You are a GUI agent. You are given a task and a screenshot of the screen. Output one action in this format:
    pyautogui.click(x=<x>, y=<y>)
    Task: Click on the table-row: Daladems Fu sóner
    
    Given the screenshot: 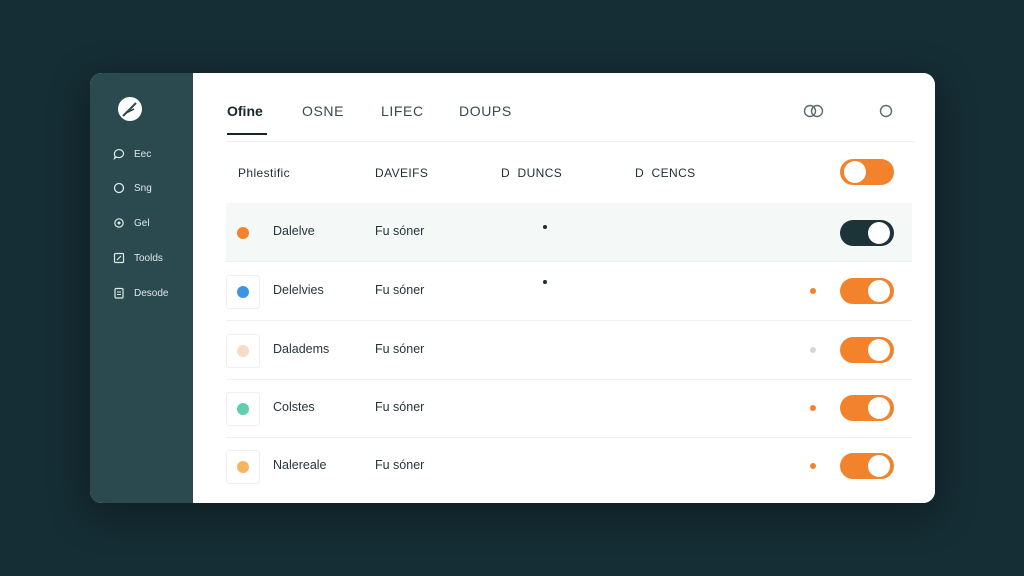 What is the action you would take?
    pyautogui.click(x=569, y=350)
    